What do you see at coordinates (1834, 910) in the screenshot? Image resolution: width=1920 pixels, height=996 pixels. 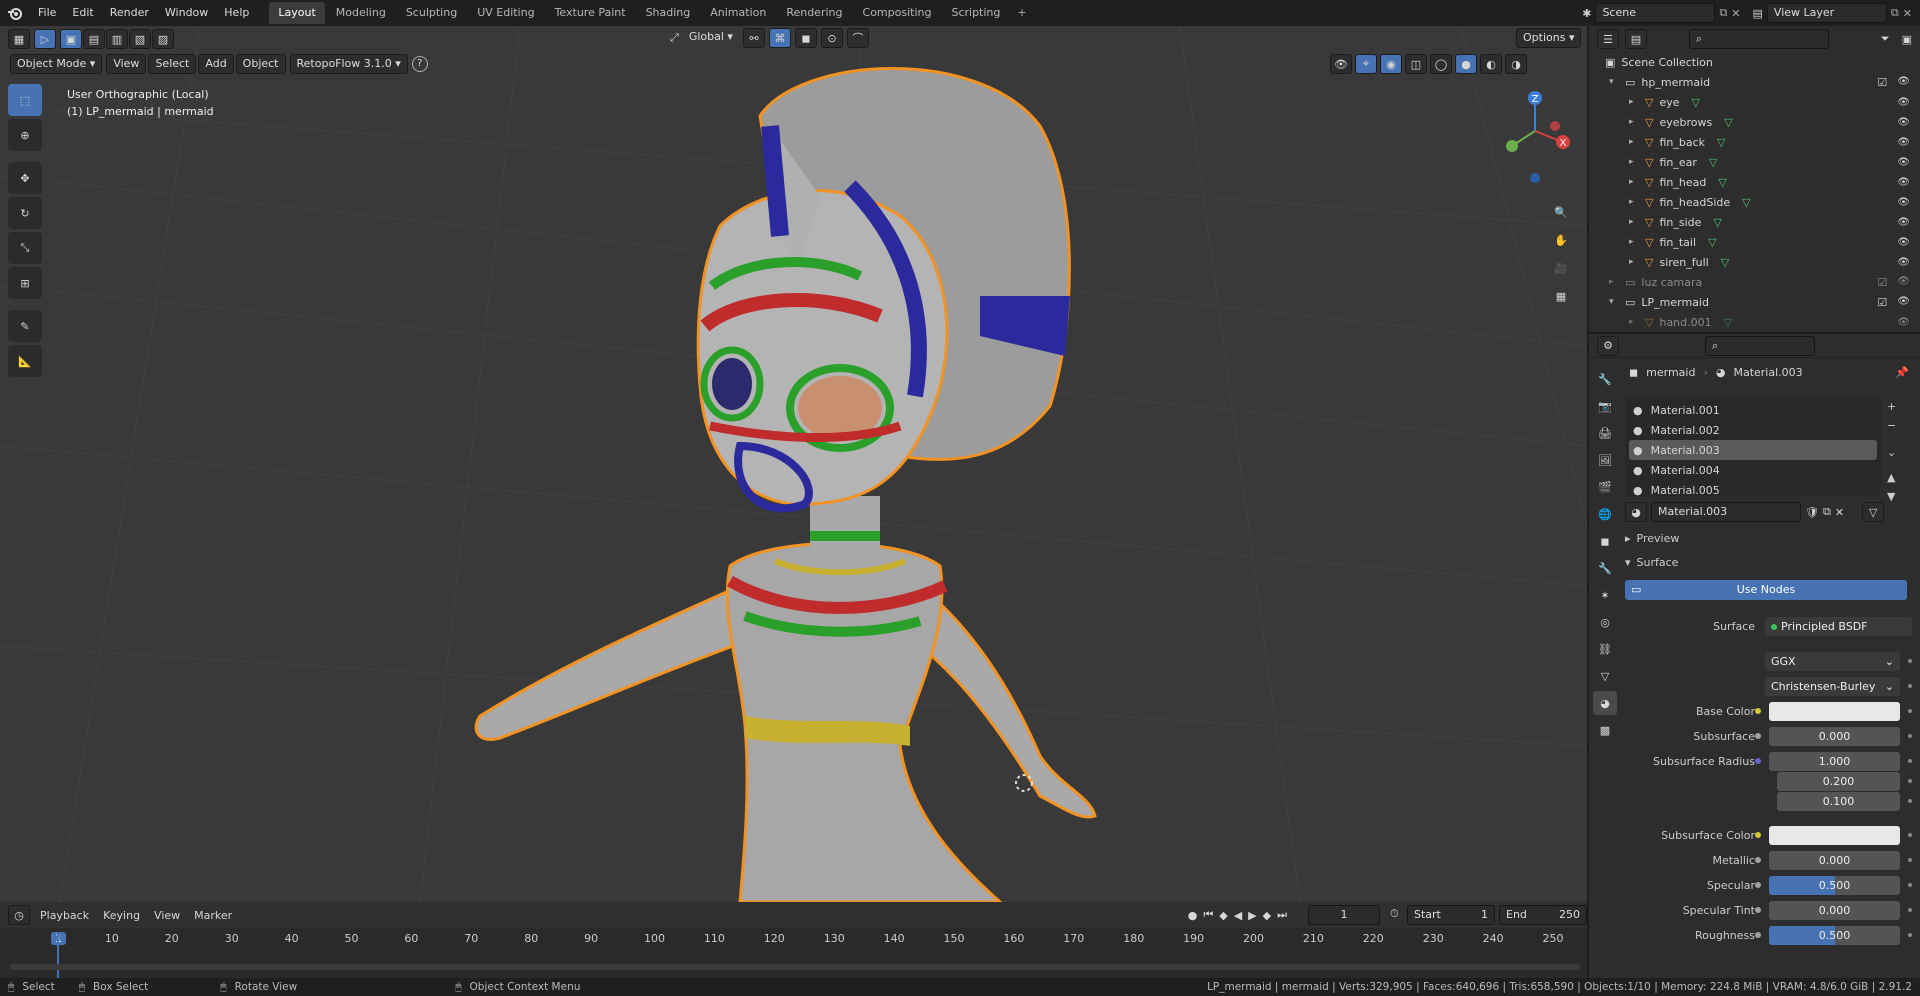 I see `specular-tint-field: 0.000` at bounding box center [1834, 910].